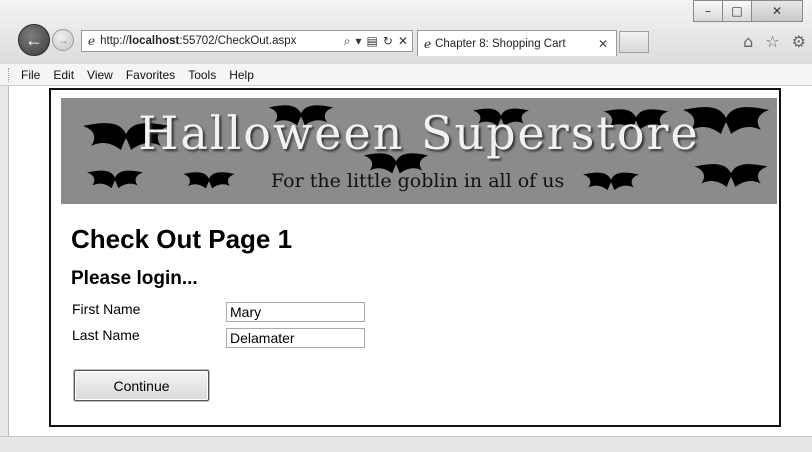  What do you see at coordinates (154, 41) in the screenshot?
I see `url-host: localhost` at bounding box center [154, 41].